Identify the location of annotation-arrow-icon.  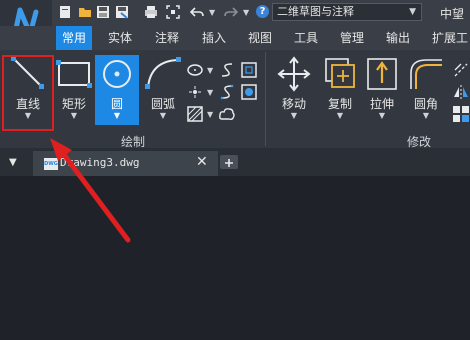
(90, 190).